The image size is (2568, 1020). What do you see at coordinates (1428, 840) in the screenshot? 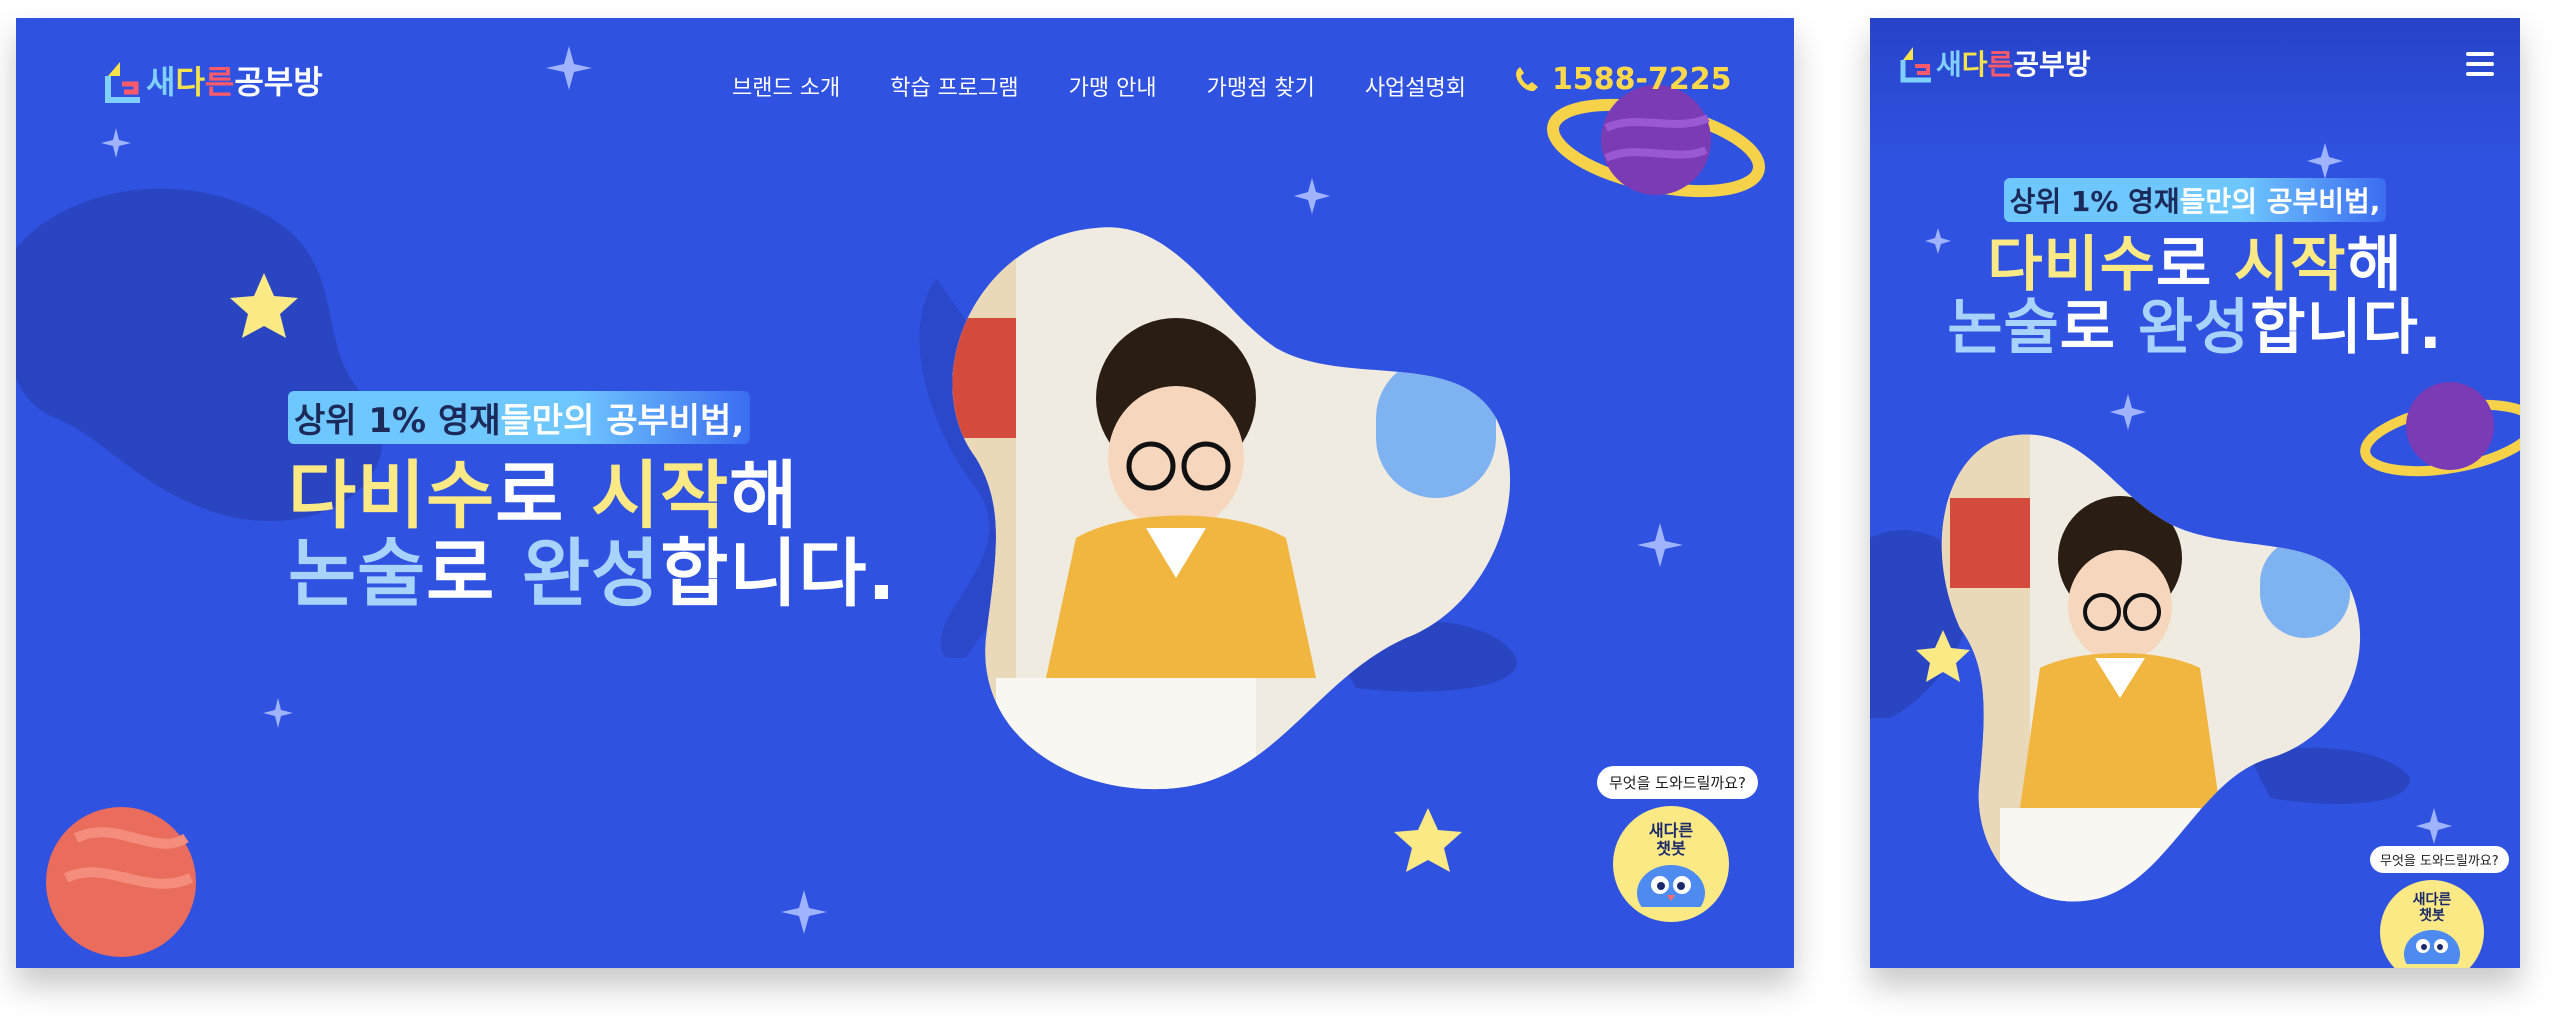
I see `star-icon` at bounding box center [1428, 840].